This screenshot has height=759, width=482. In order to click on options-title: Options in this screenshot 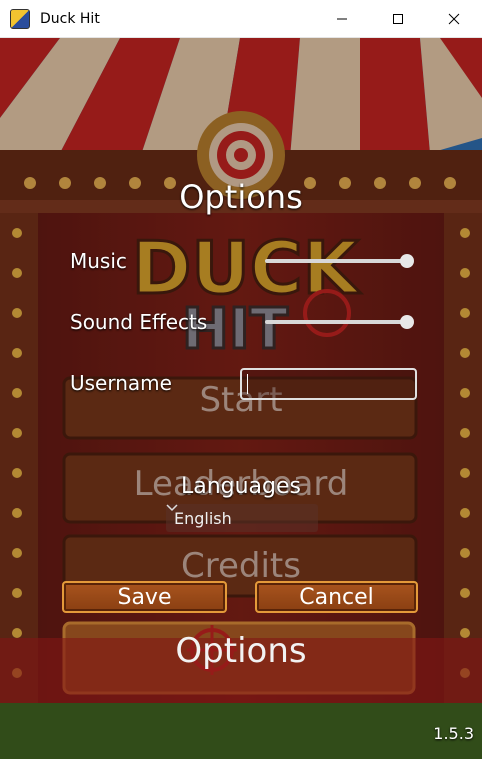, I will do `click(241, 197)`.